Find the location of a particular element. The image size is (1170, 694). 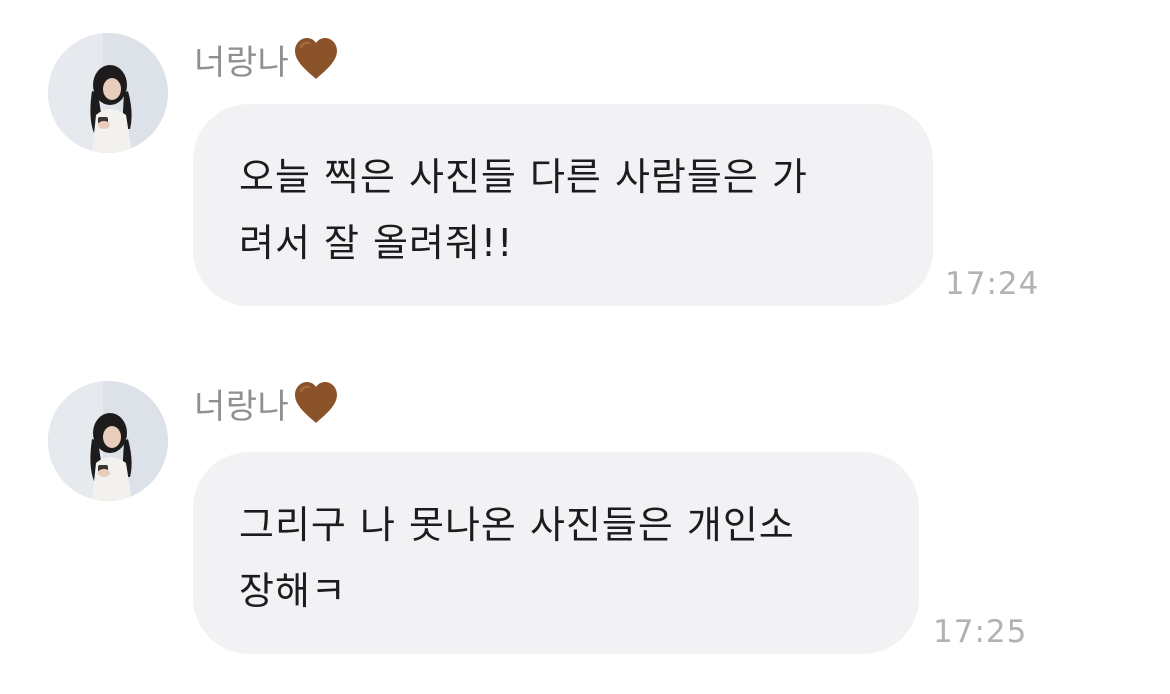

message-text-line: 려서 잘 올려줘!! is located at coordinates (376, 243).